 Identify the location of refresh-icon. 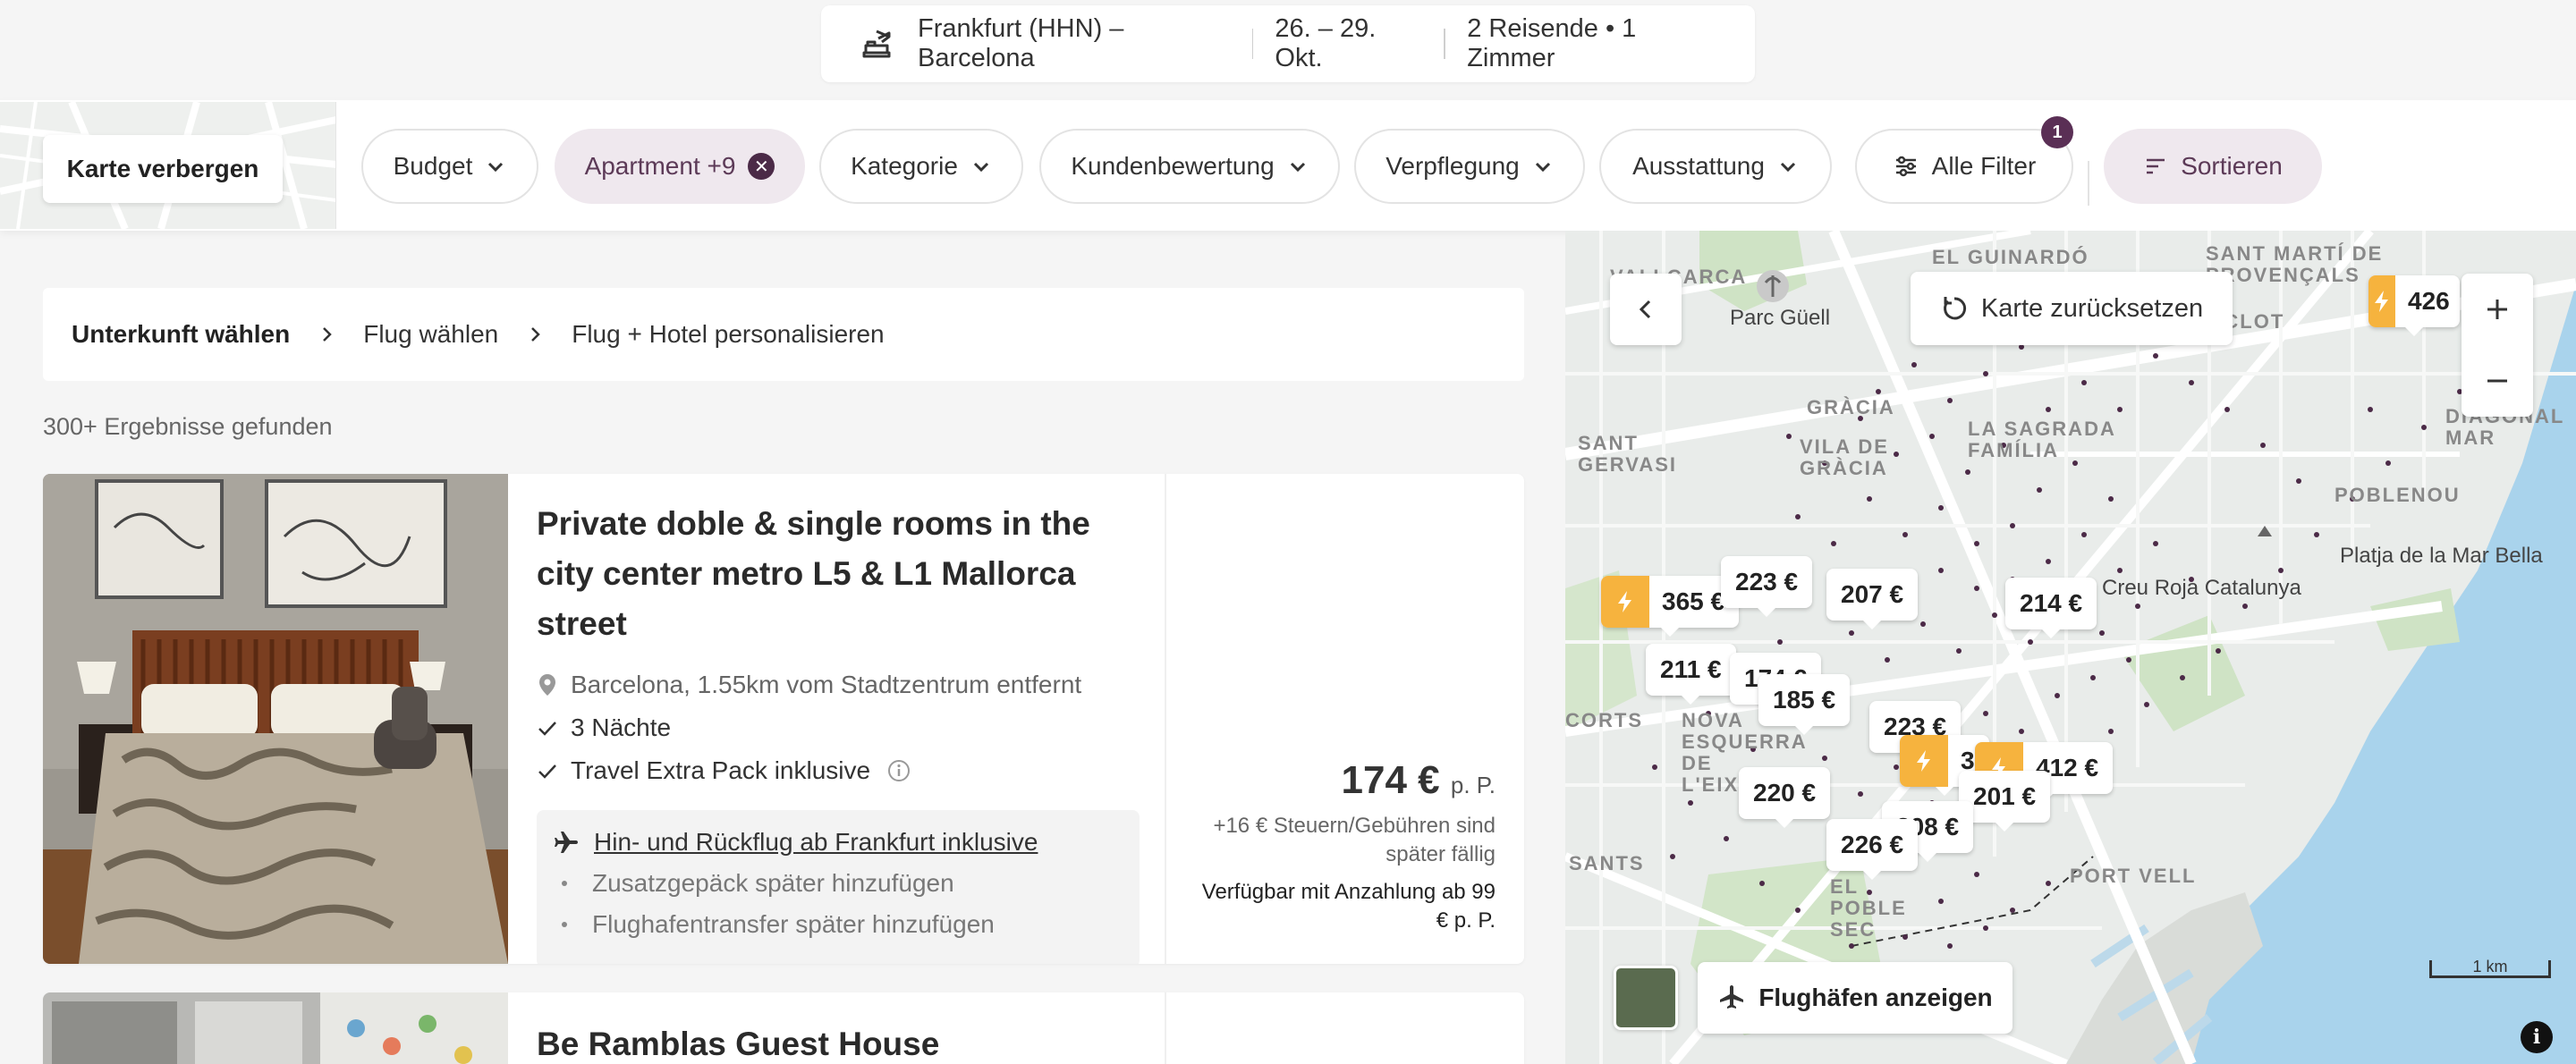
(1954, 309).